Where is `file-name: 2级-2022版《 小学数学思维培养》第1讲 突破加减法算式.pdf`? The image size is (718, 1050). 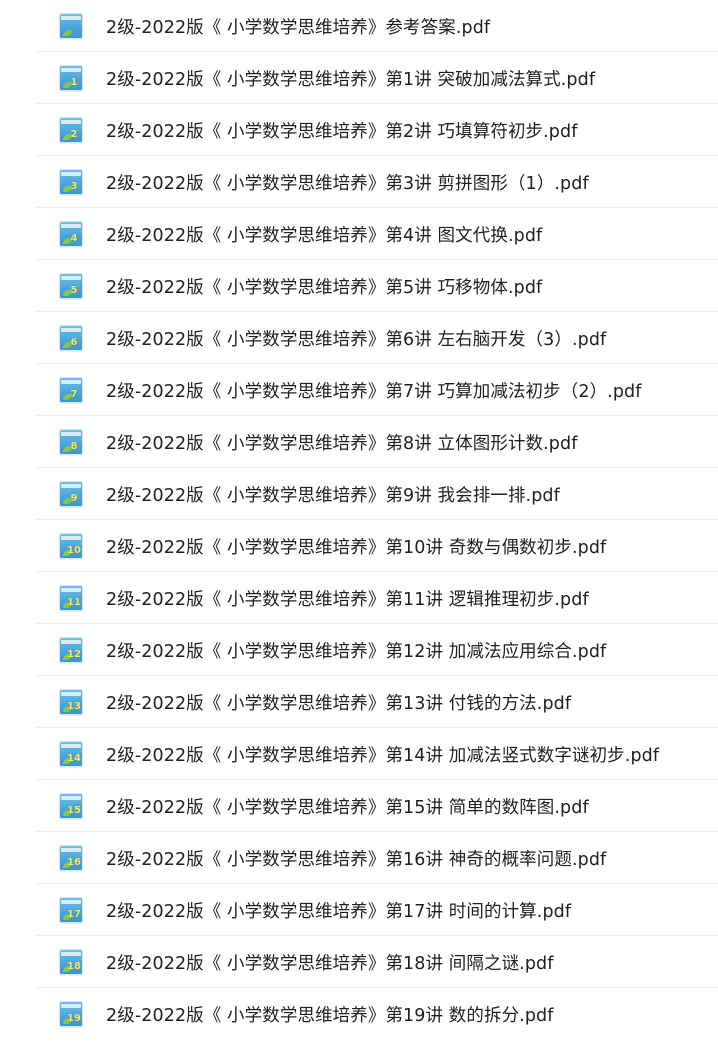
file-name: 2级-2022版《 小学数学思维培养》第1讲 突破加减法算式.pdf is located at coordinates (351, 80).